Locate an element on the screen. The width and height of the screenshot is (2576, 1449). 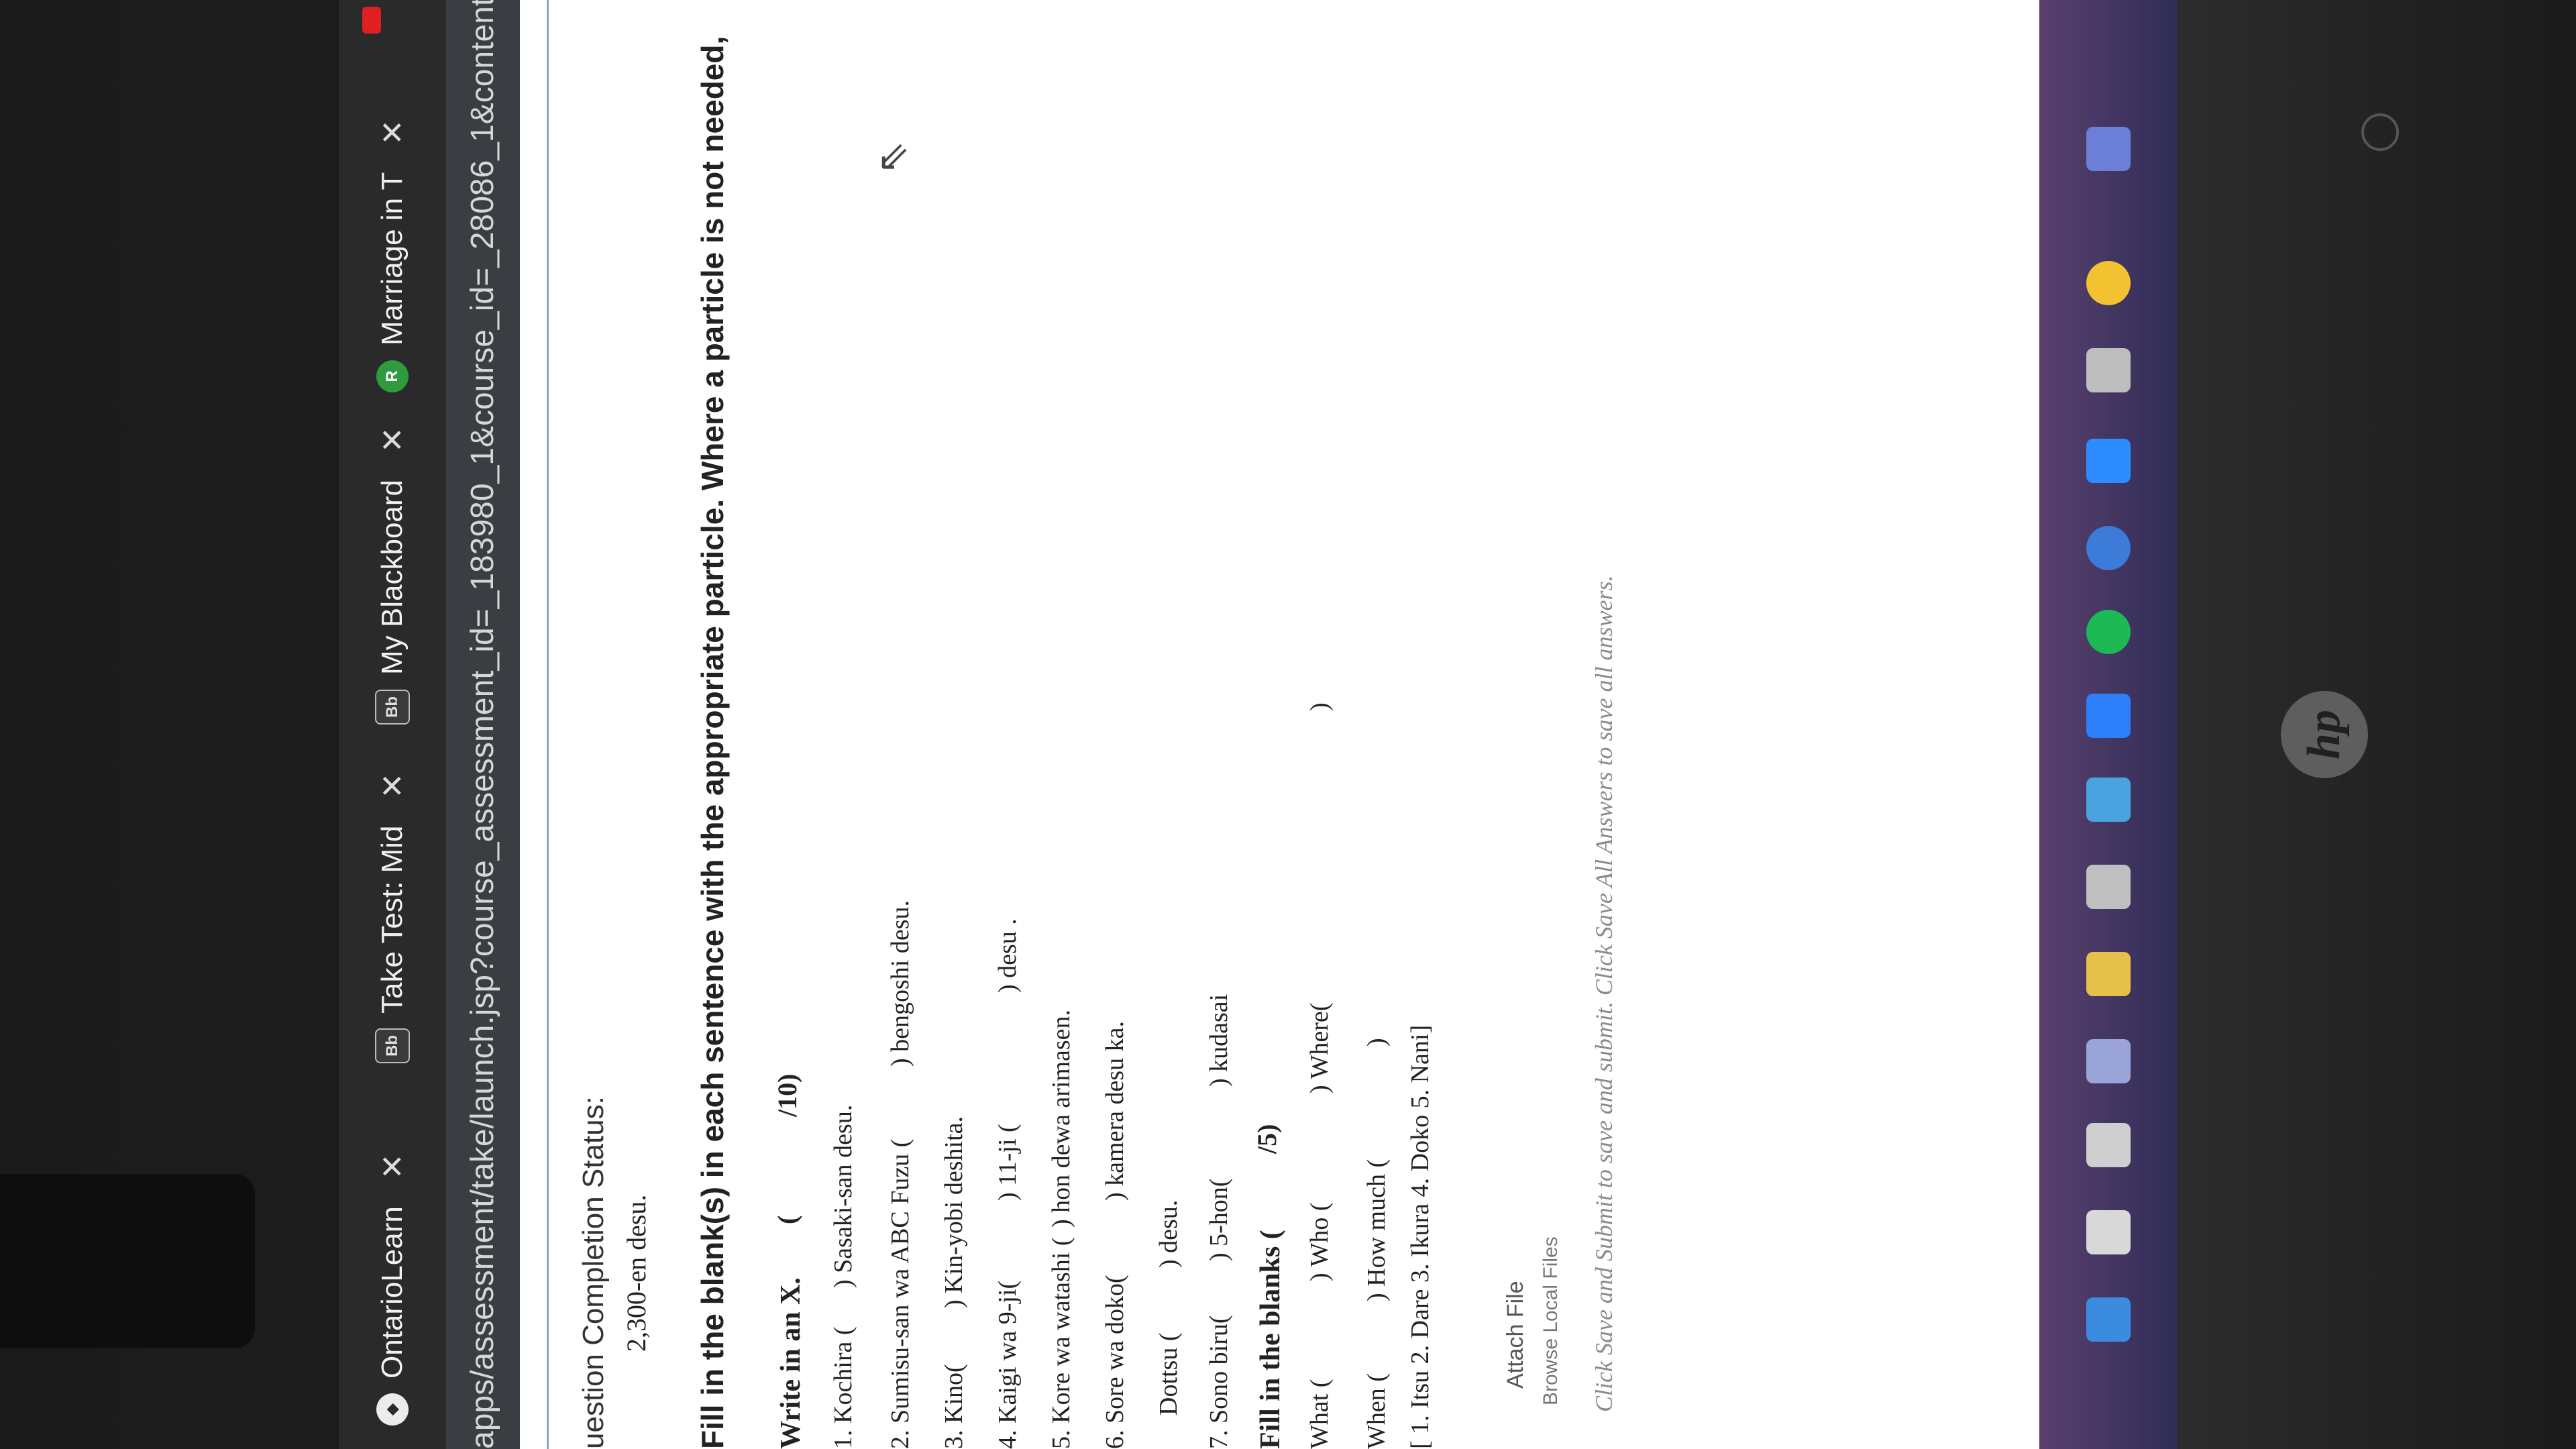
blank-row2-part2: ) How much ( is located at coordinates (1376, 1230).